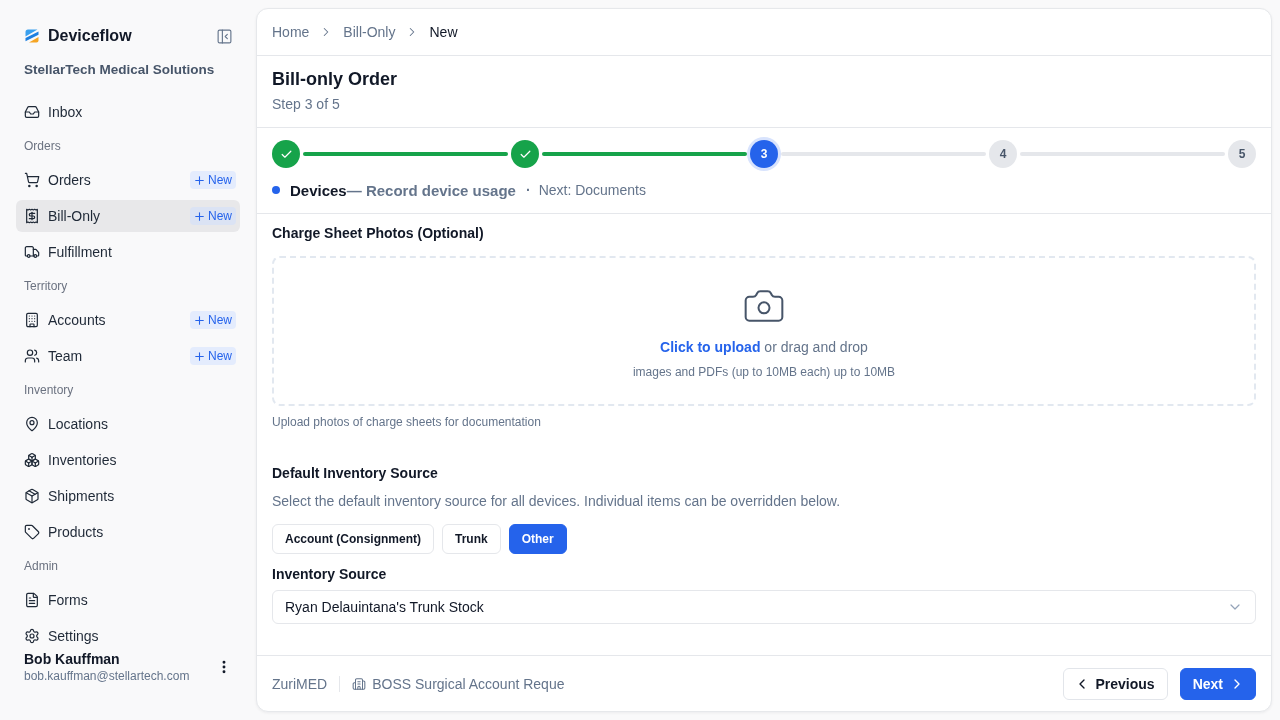 The height and width of the screenshot is (720, 1280). I want to click on sidebar-item: Inbox, so click(128, 112).